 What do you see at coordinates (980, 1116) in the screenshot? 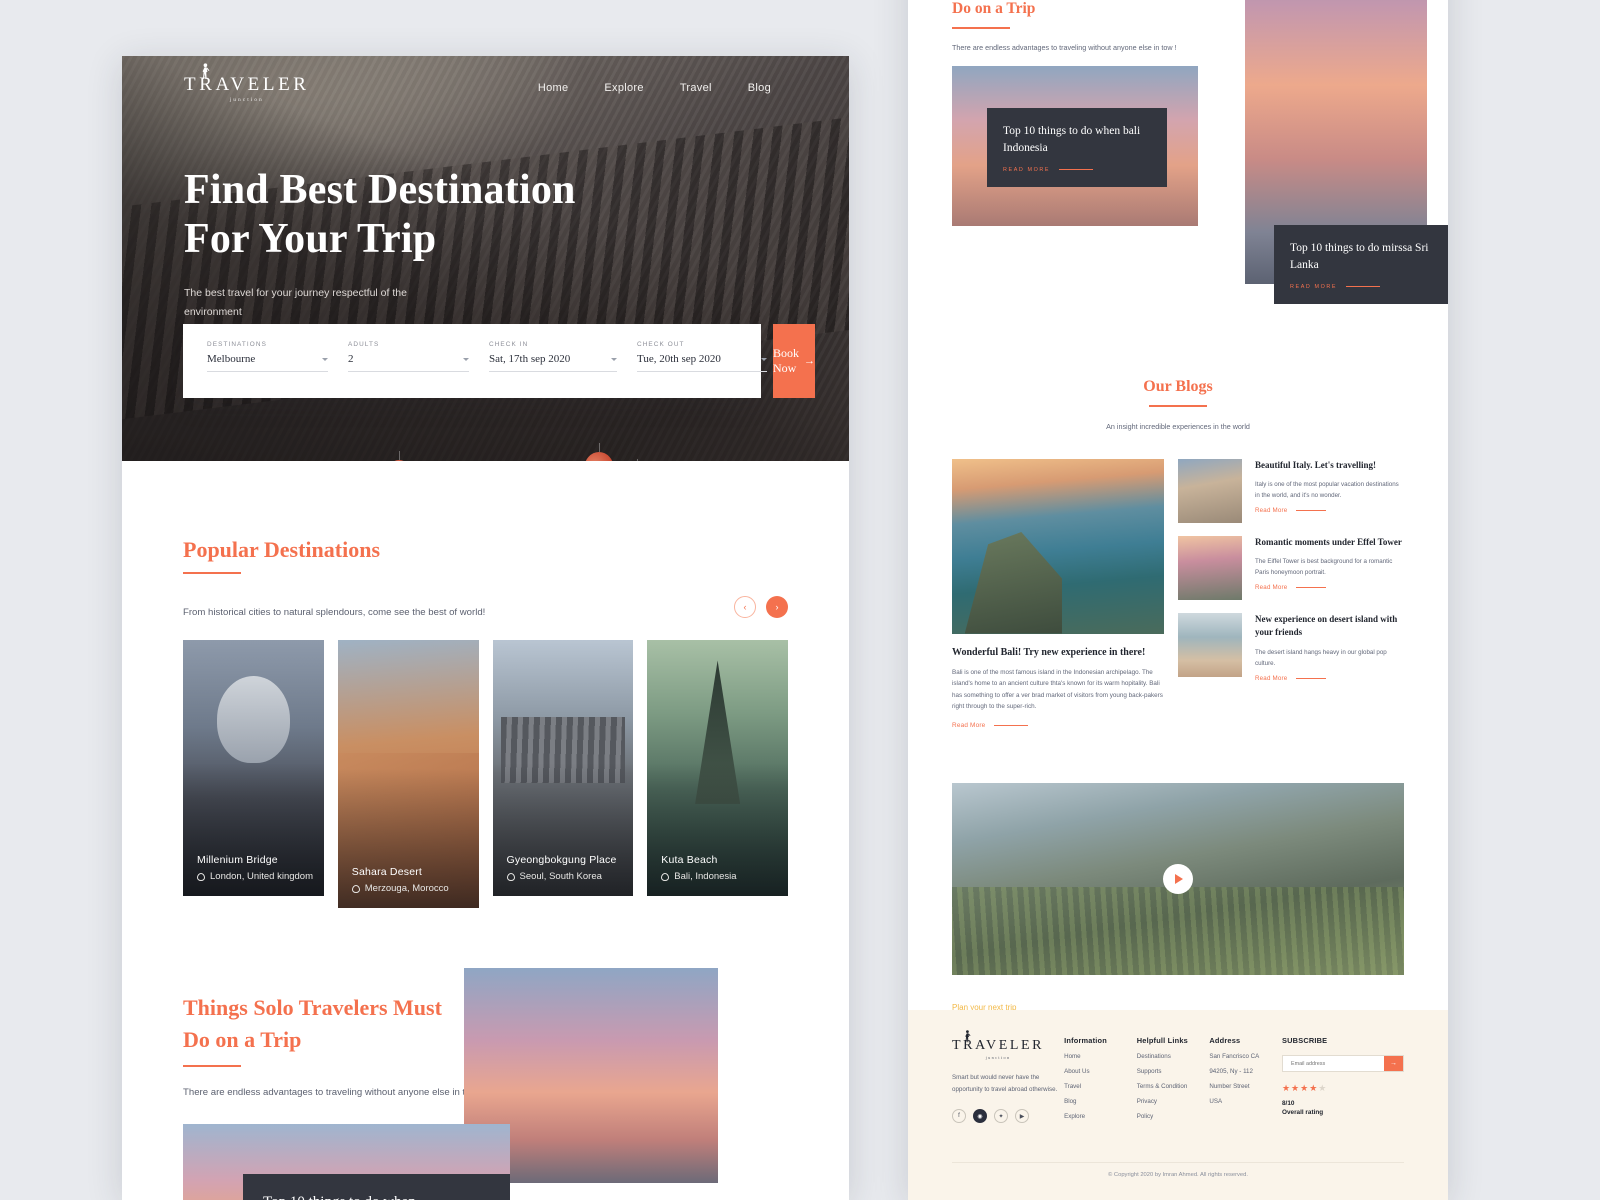
I see `instagram-icon: ◉` at bounding box center [980, 1116].